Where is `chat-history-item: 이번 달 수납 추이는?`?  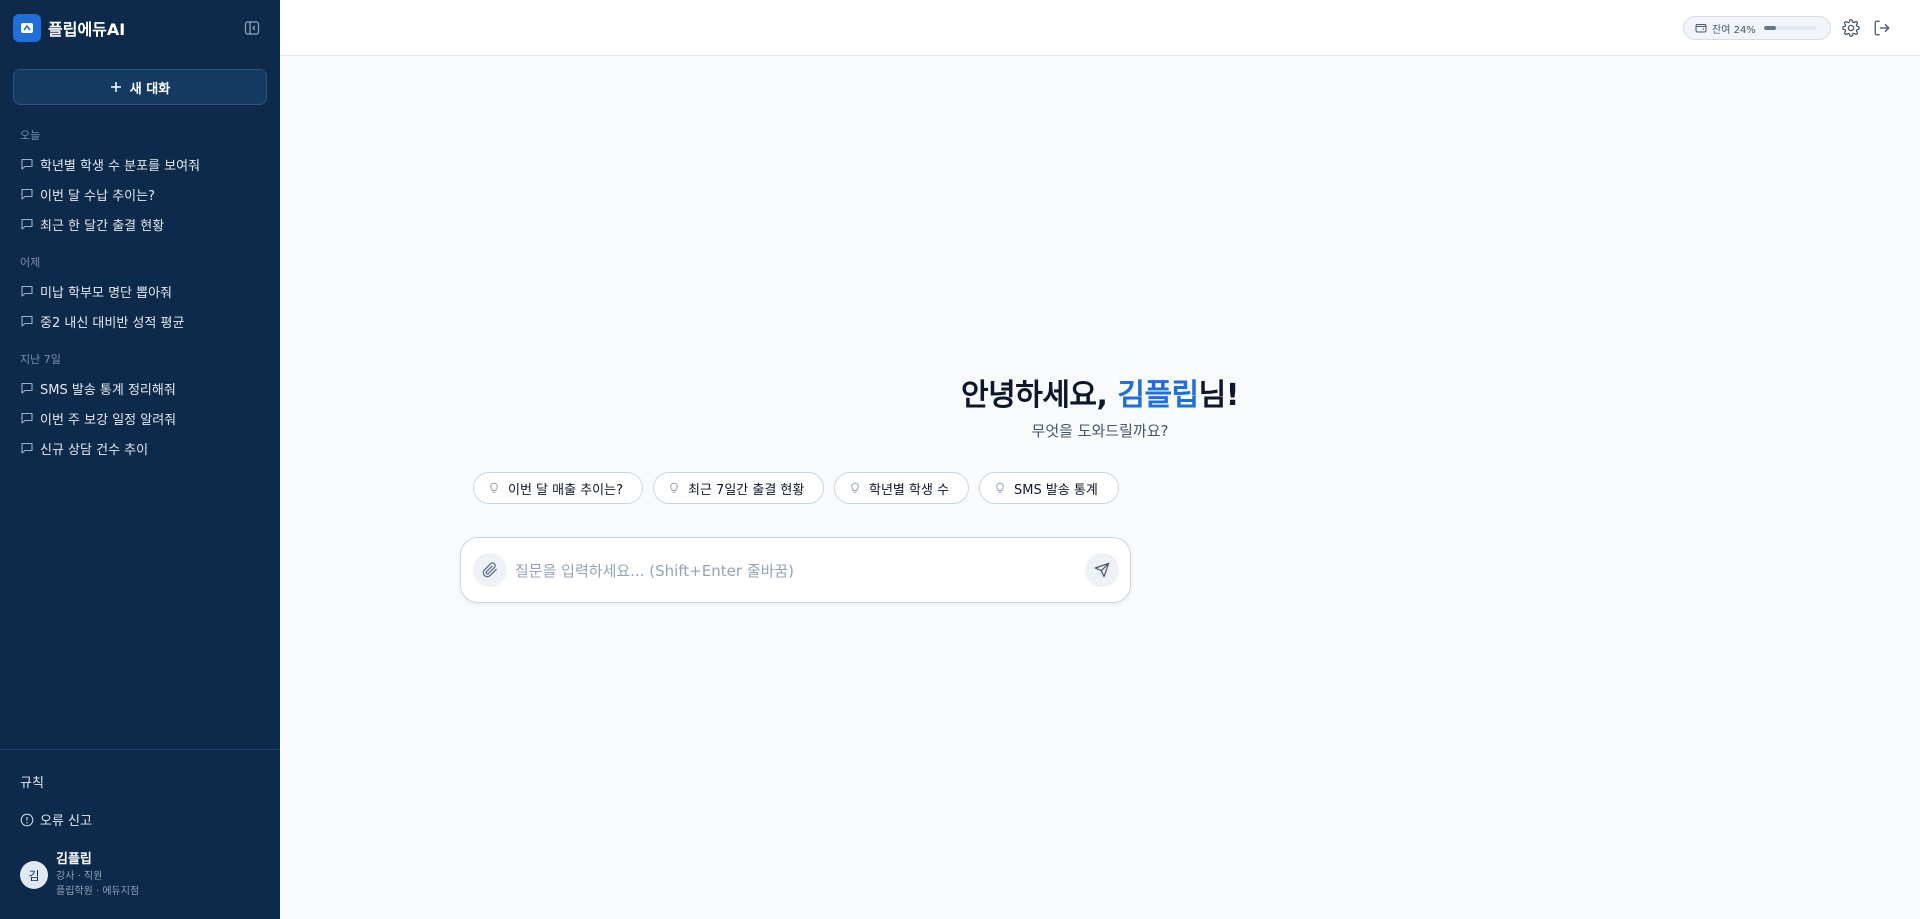 chat-history-item: 이번 달 수납 추이는? is located at coordinates (87, 194).